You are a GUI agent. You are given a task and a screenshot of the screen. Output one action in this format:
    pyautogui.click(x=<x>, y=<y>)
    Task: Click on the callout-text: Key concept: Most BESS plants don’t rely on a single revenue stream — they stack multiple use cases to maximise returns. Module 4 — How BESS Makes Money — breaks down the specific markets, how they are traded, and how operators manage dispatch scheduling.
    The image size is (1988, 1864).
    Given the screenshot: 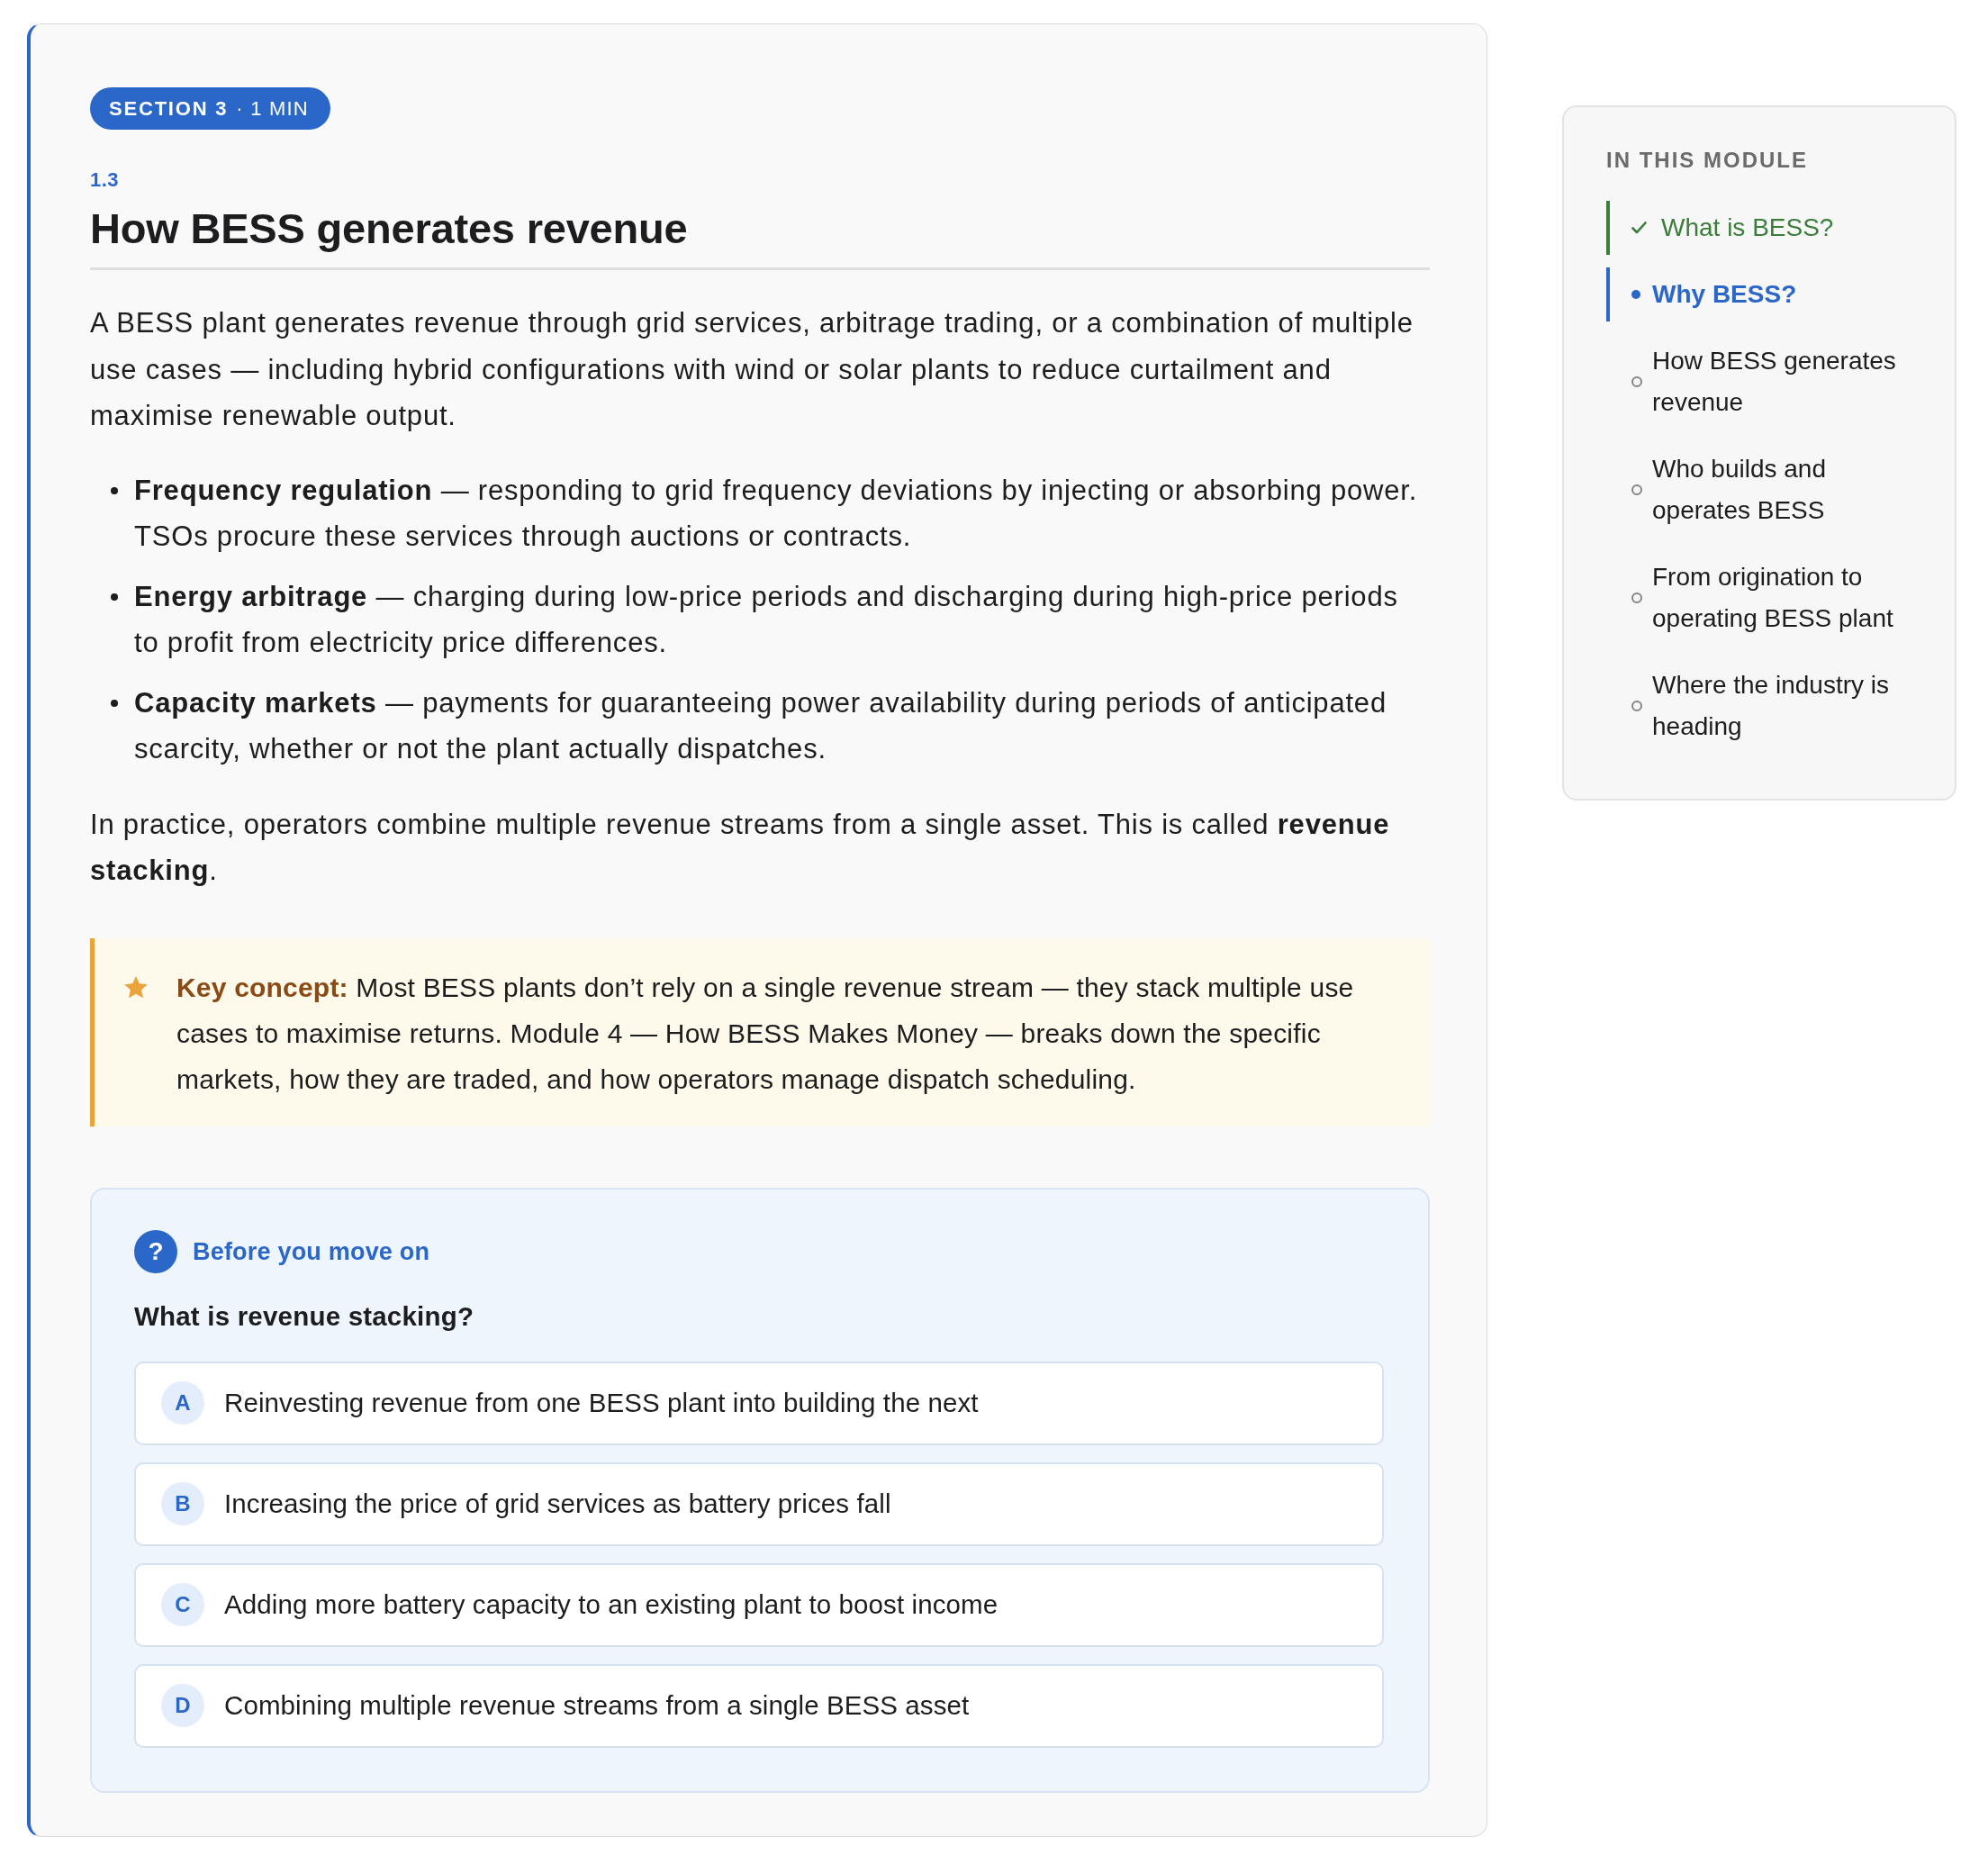 What is the action you would take?
    pyautogui.click(x=765, y=1033)
    